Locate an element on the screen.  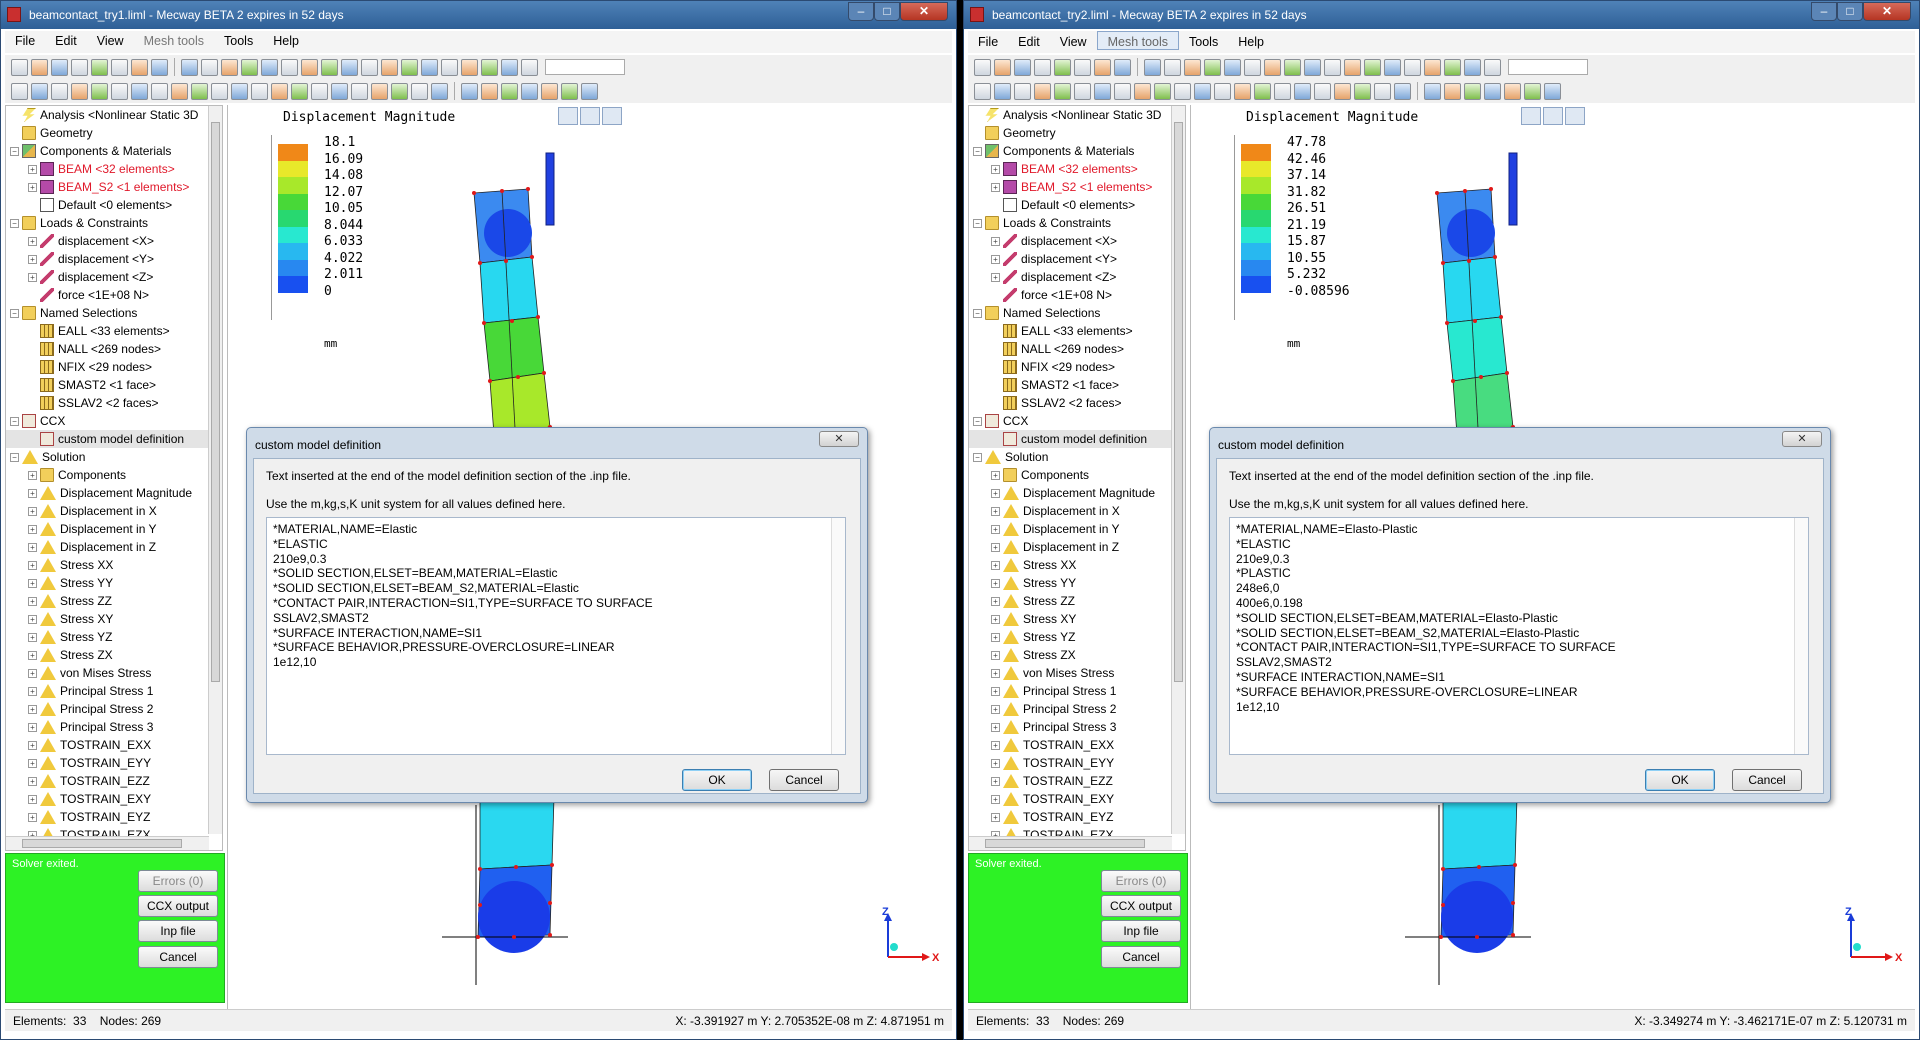
tree-item: + Principal Stress 2 is located at coordinates (1077, 709).